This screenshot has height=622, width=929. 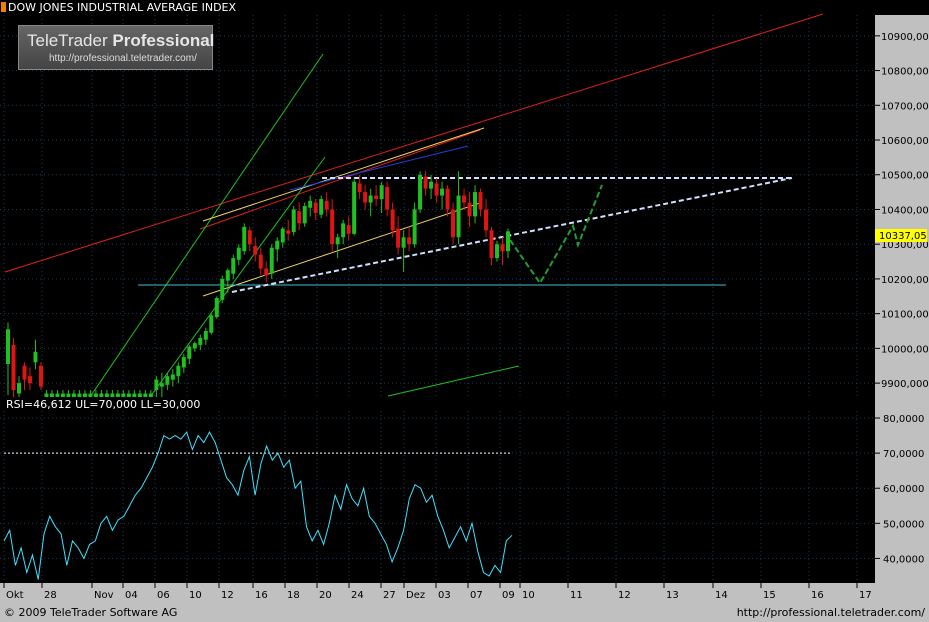 What do you see at coordinates (905, 72) in the screenshot?
I see `y-tick-label: 10800,000` at bounding box center [905, 72].